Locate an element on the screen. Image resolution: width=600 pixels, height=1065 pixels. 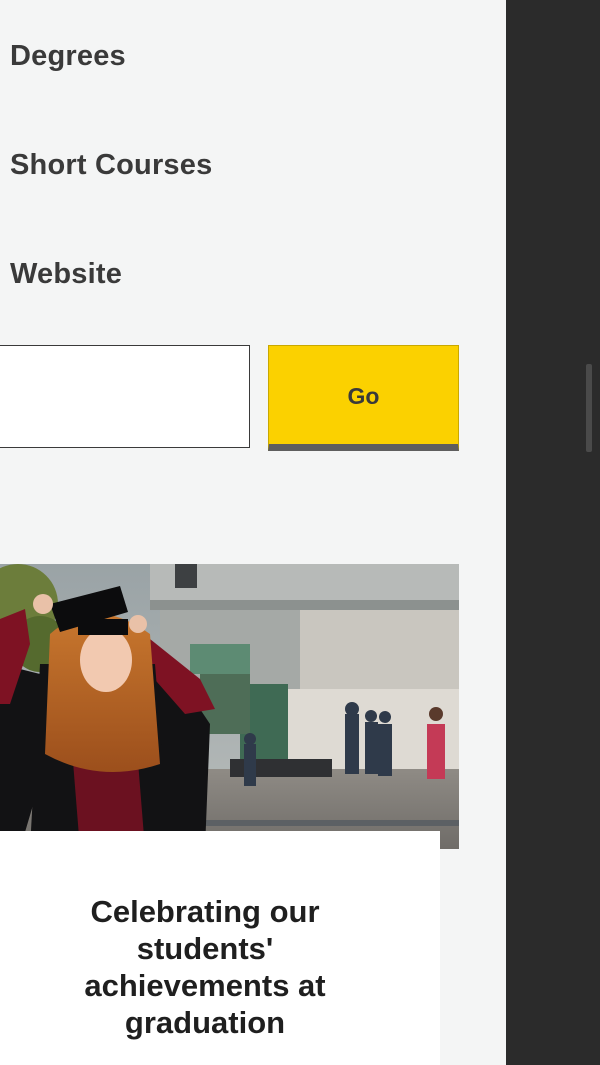
nav-item-degrees: Degrees is located at coordinates (68, 56).